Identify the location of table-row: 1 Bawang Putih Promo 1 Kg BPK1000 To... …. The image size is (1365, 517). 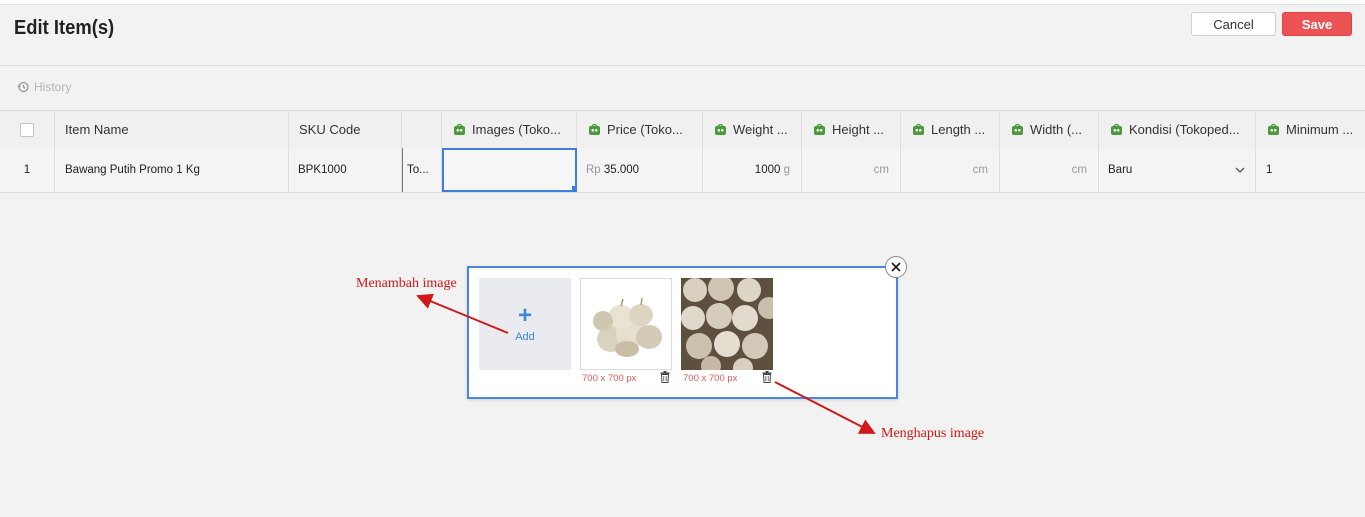
(682, 170).